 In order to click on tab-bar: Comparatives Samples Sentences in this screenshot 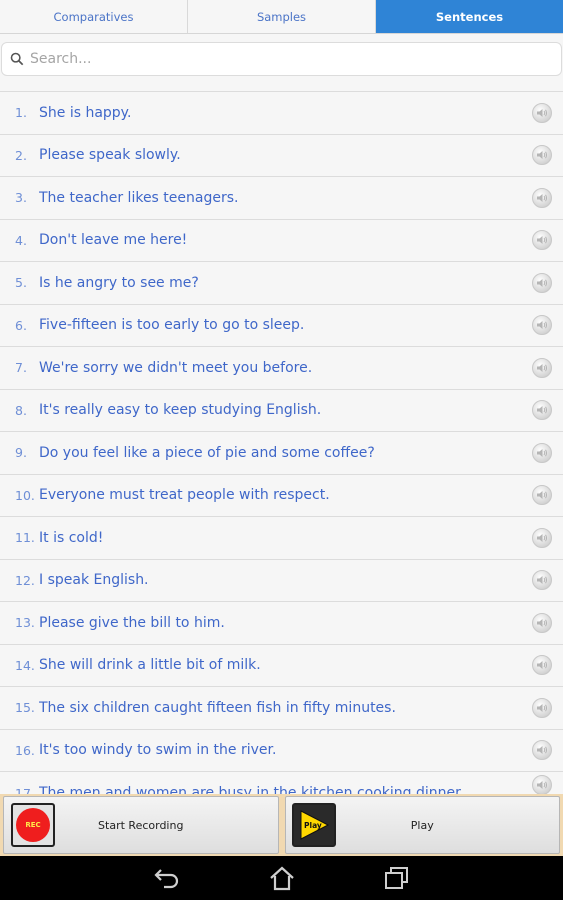, I will do `click(281, 17)`.